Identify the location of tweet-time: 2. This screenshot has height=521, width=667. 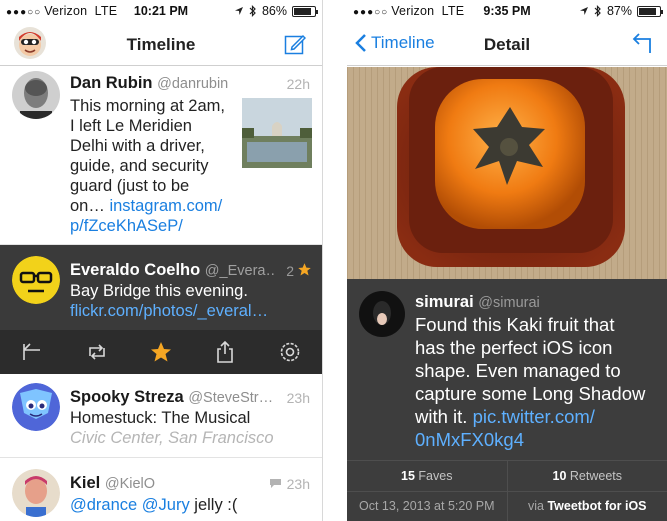
(290, 271).